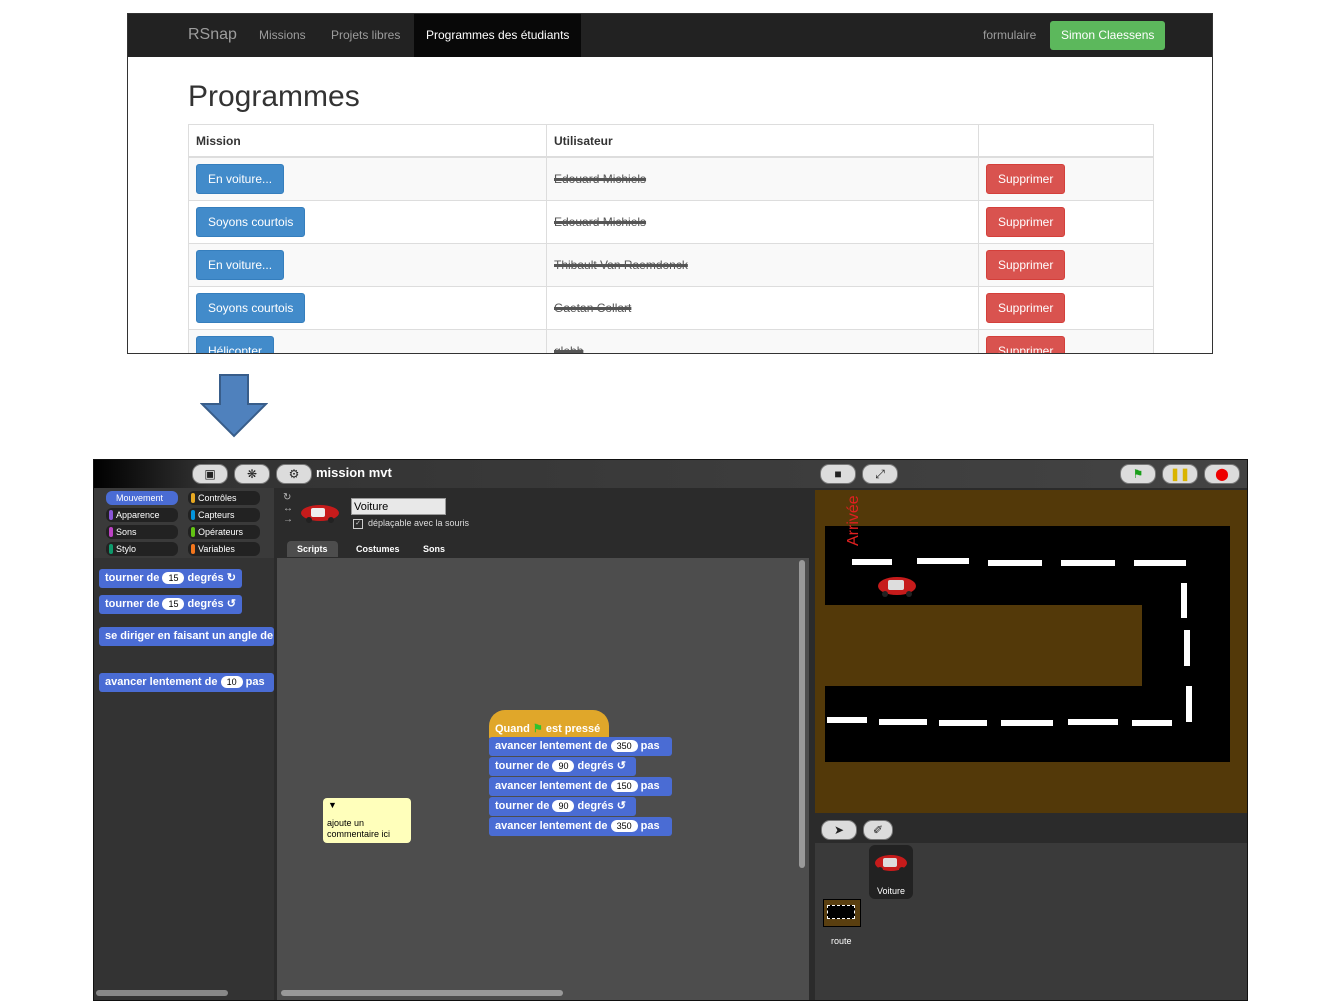  Describe the element at coordinates (891, 864) in the screenshot. I see `car-icon` at that location.